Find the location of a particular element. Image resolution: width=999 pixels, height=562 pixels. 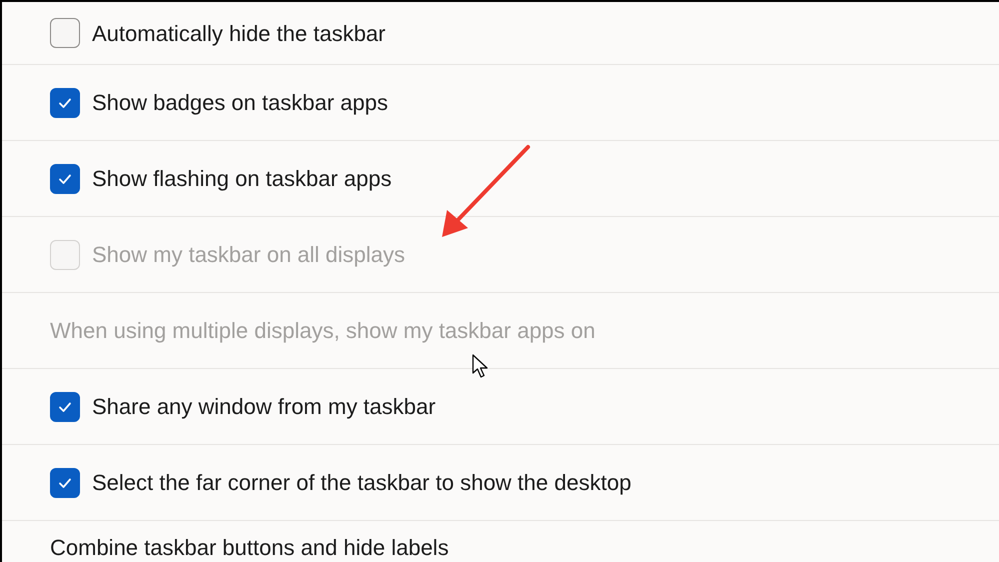

setting-label: When using multiple displays, show my taskbar apps on is located at coordinates (323, 331).